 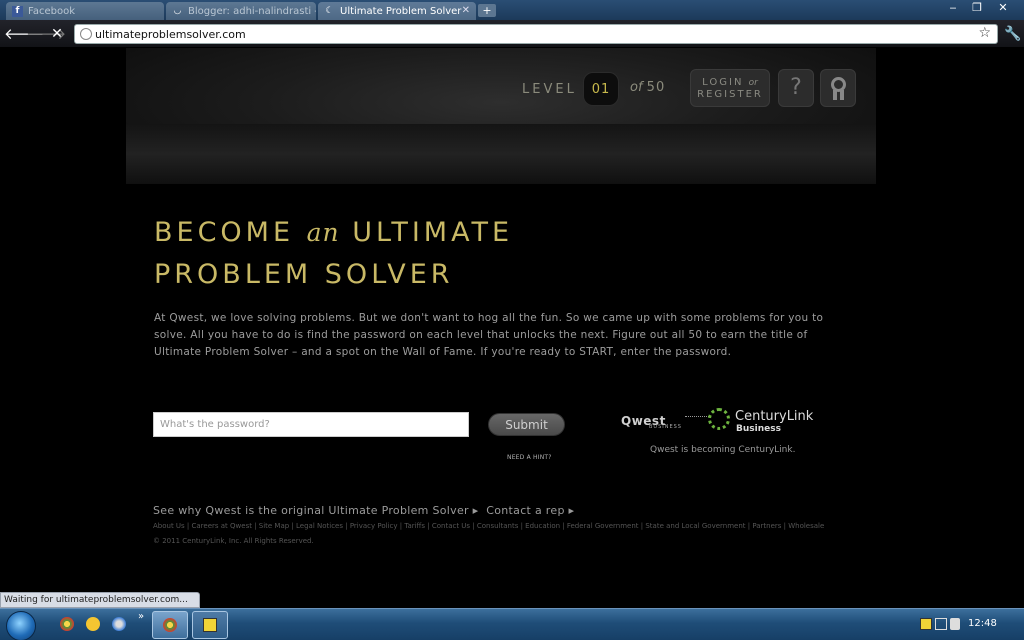 What do you see at coordinates (758, 429) in the screenshot?
I see `centurylink-logo-sub: Business` at bounding box center [758, 429].